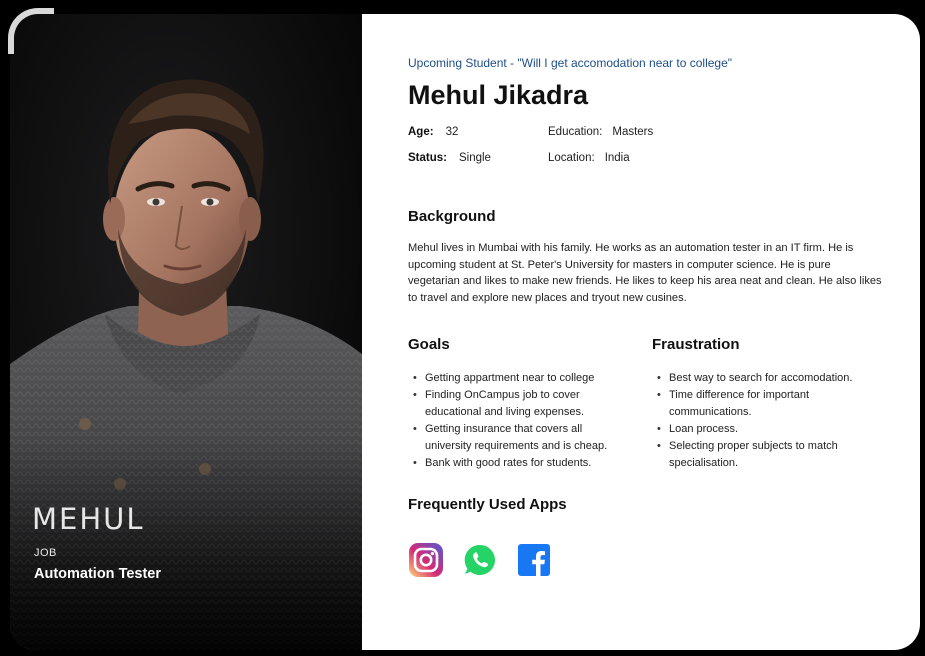 The image size is (925, 656). I want to click on instagram-icon, so click(426, 560).